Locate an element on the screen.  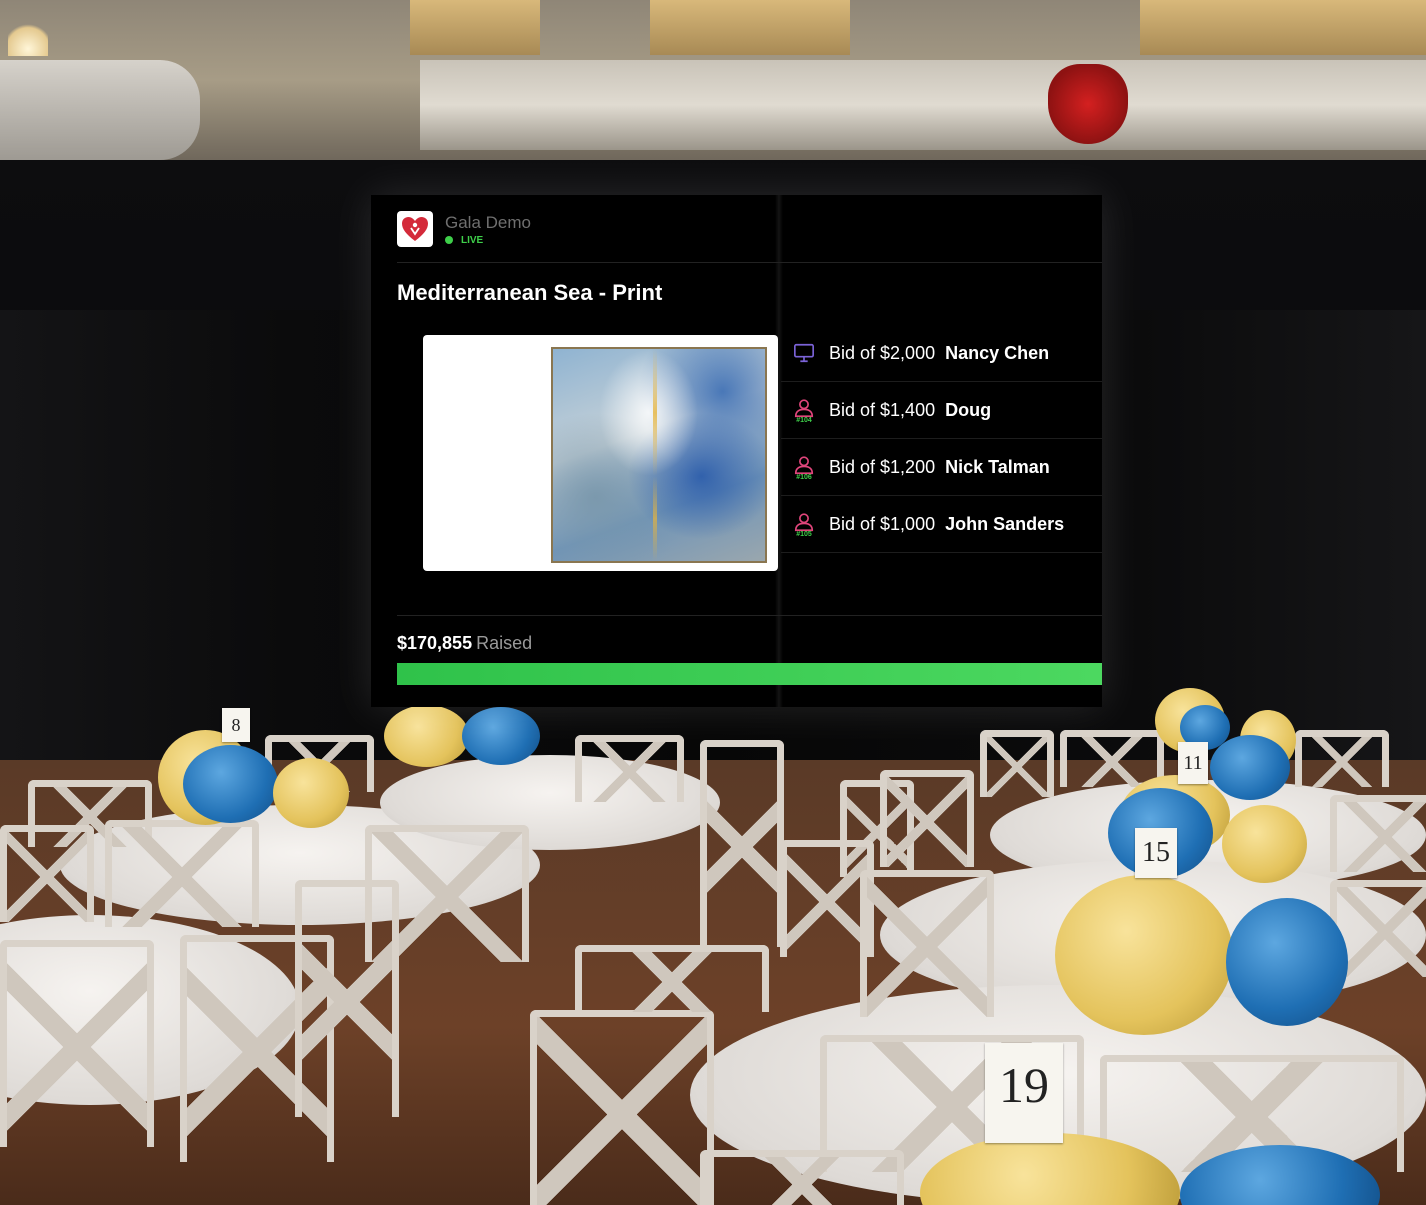
table-number-card: 15 is located at coordinates (1156, 853).